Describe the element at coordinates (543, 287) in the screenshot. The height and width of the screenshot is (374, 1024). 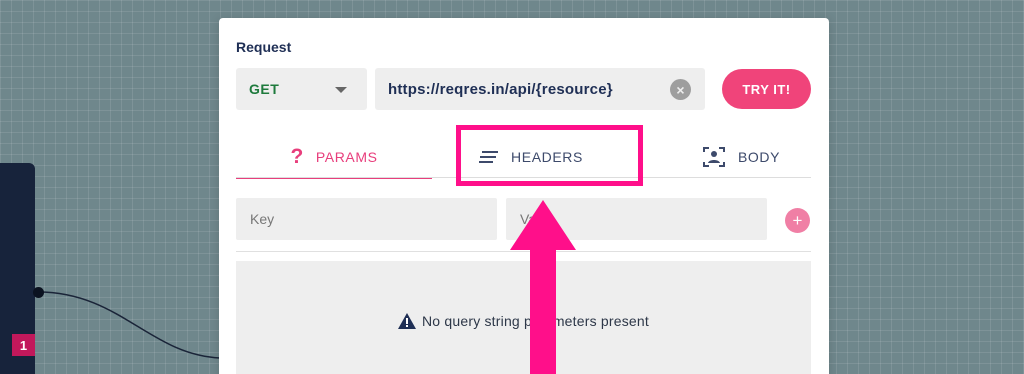
I see `annotation-arrow` at that location.